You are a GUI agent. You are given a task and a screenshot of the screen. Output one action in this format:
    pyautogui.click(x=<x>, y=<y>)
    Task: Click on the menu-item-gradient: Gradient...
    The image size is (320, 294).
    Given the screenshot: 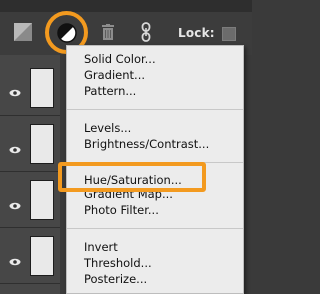 What is the action you would take?
    pyautogui.click(x=114, y=75)
    